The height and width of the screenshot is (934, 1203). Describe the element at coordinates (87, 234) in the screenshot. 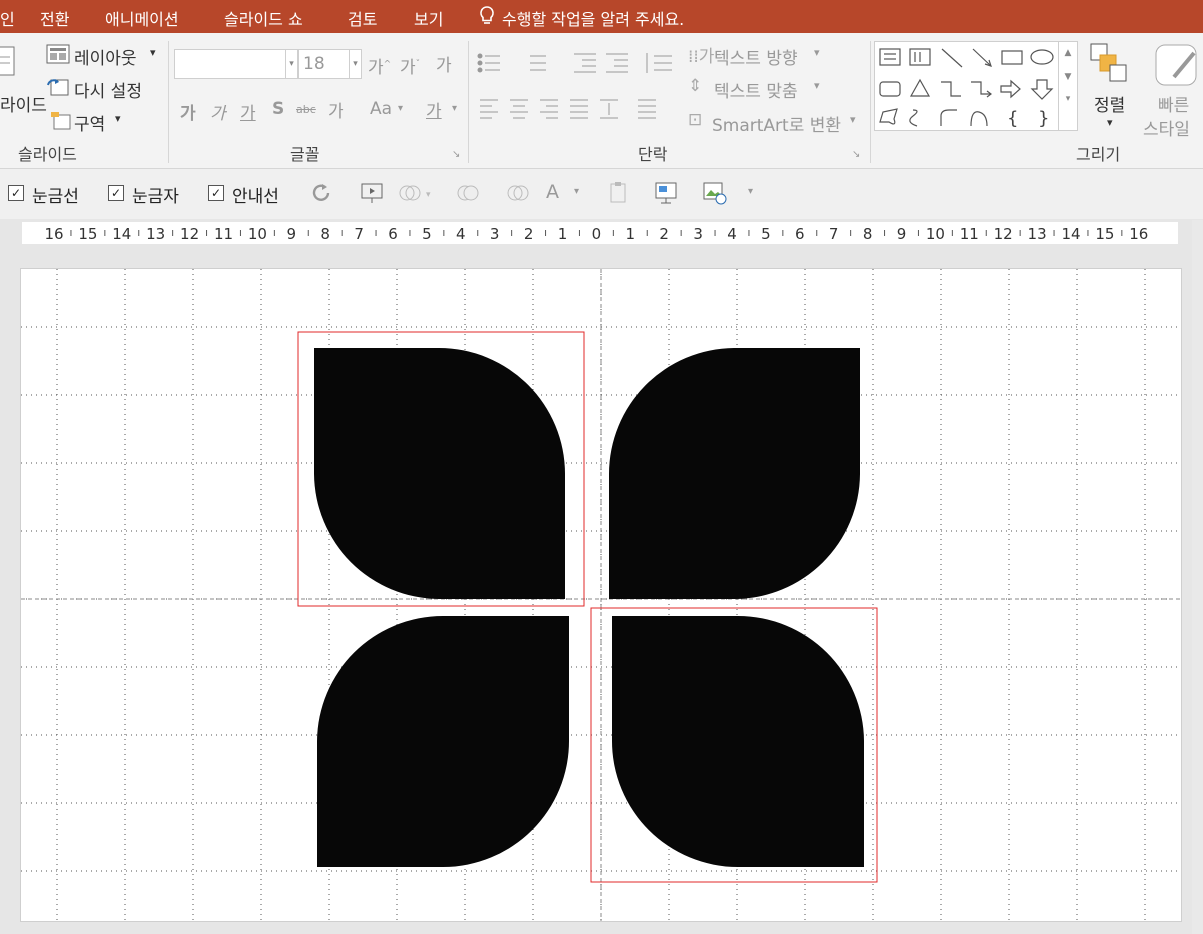

I see `ruler-label: 15` at that location.